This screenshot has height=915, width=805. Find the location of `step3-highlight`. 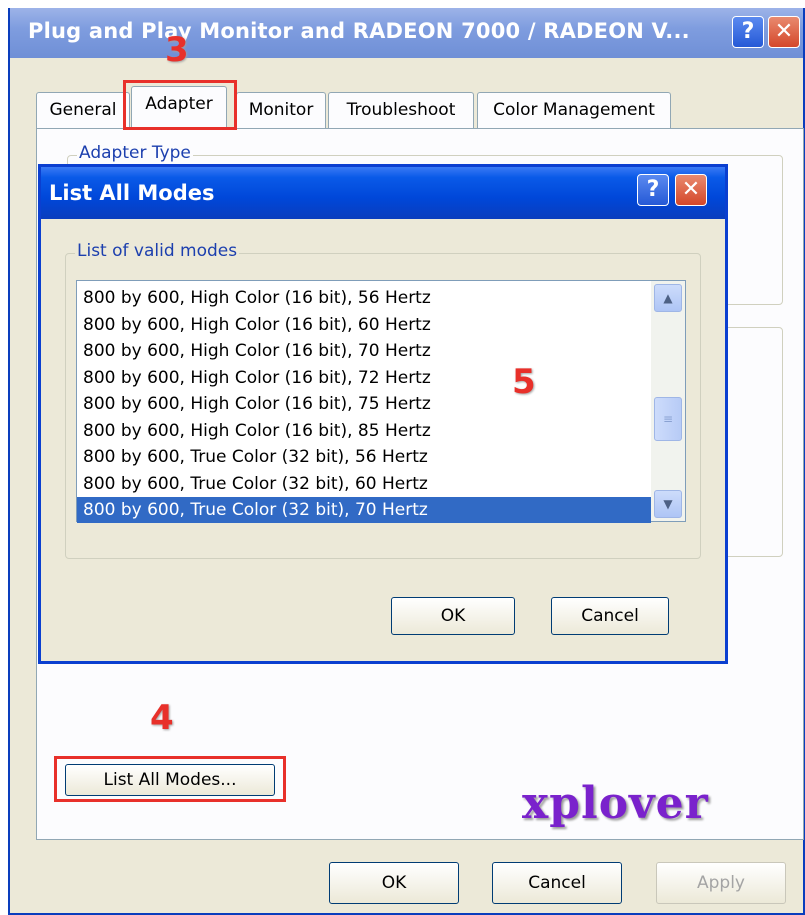

step3-highlight is located at coordinates (180, 105).